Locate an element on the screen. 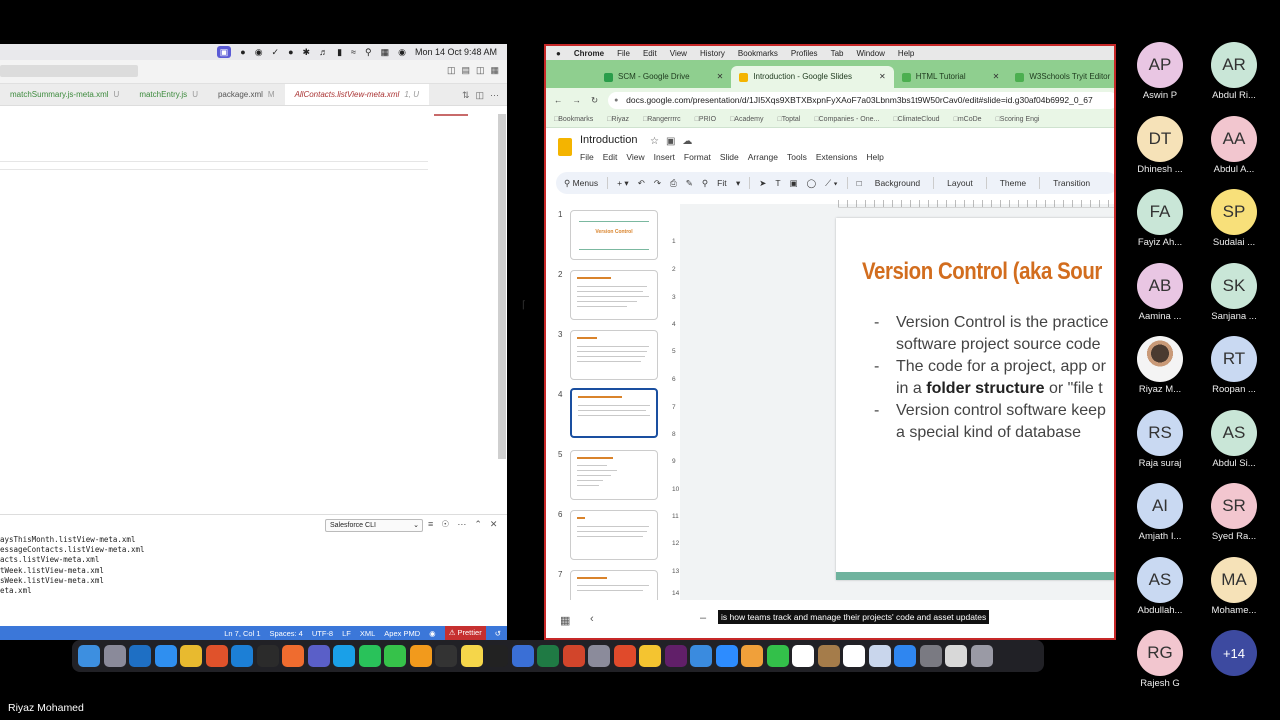 The width and height of the screenshot is (1280, 720). slide-title: Version Control (aka Sour is located at coordinates (982, 272).